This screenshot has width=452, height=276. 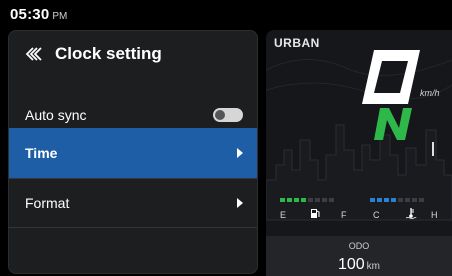 I want to click on speed-unit: km/h, so click(x=430, y=93).